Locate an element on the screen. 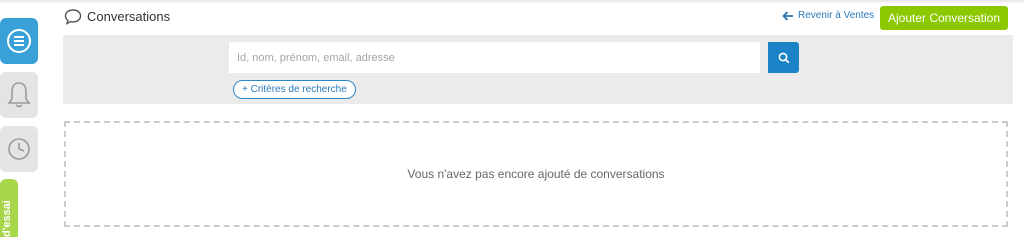 This screenshot has width=1024, height=240. arrow-left-icon is located at coordinates (787, 15).